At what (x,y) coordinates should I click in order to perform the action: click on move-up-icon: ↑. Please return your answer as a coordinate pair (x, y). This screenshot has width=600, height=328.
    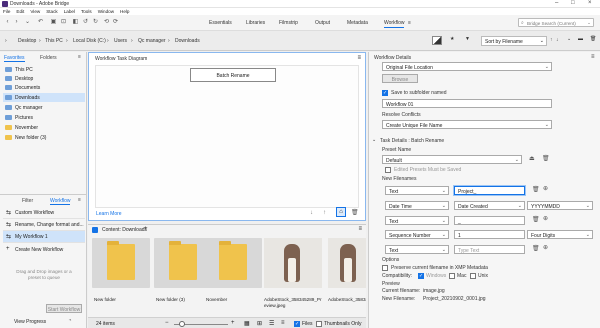
    Looking at the image, I should click on (324, 213).